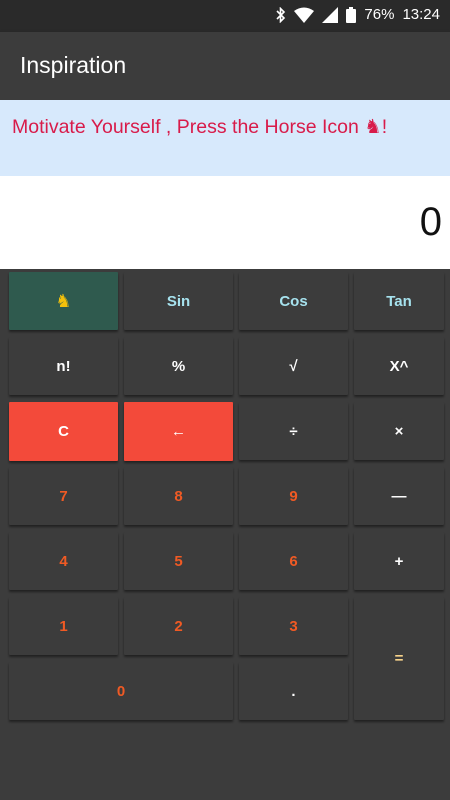  I want to click on decimal-button: ., so click(293, 691).